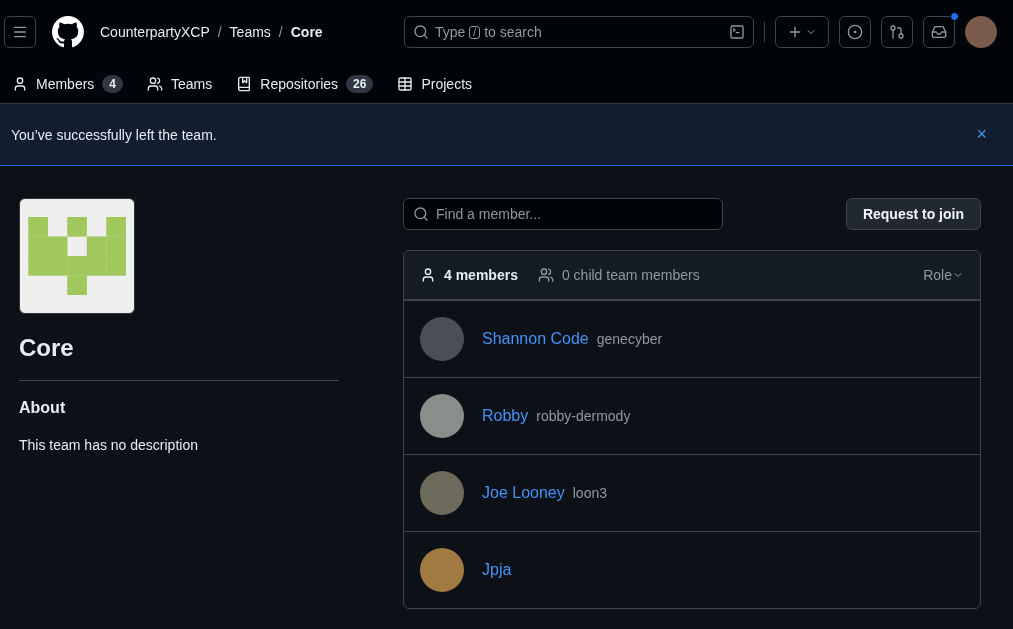 The width and height of the screenshot is (1013, 629). What do you see at coordinates (306, 32) in the screenshot?
I see `breadcrumb-link: Core` at bounding box center [306, 32].